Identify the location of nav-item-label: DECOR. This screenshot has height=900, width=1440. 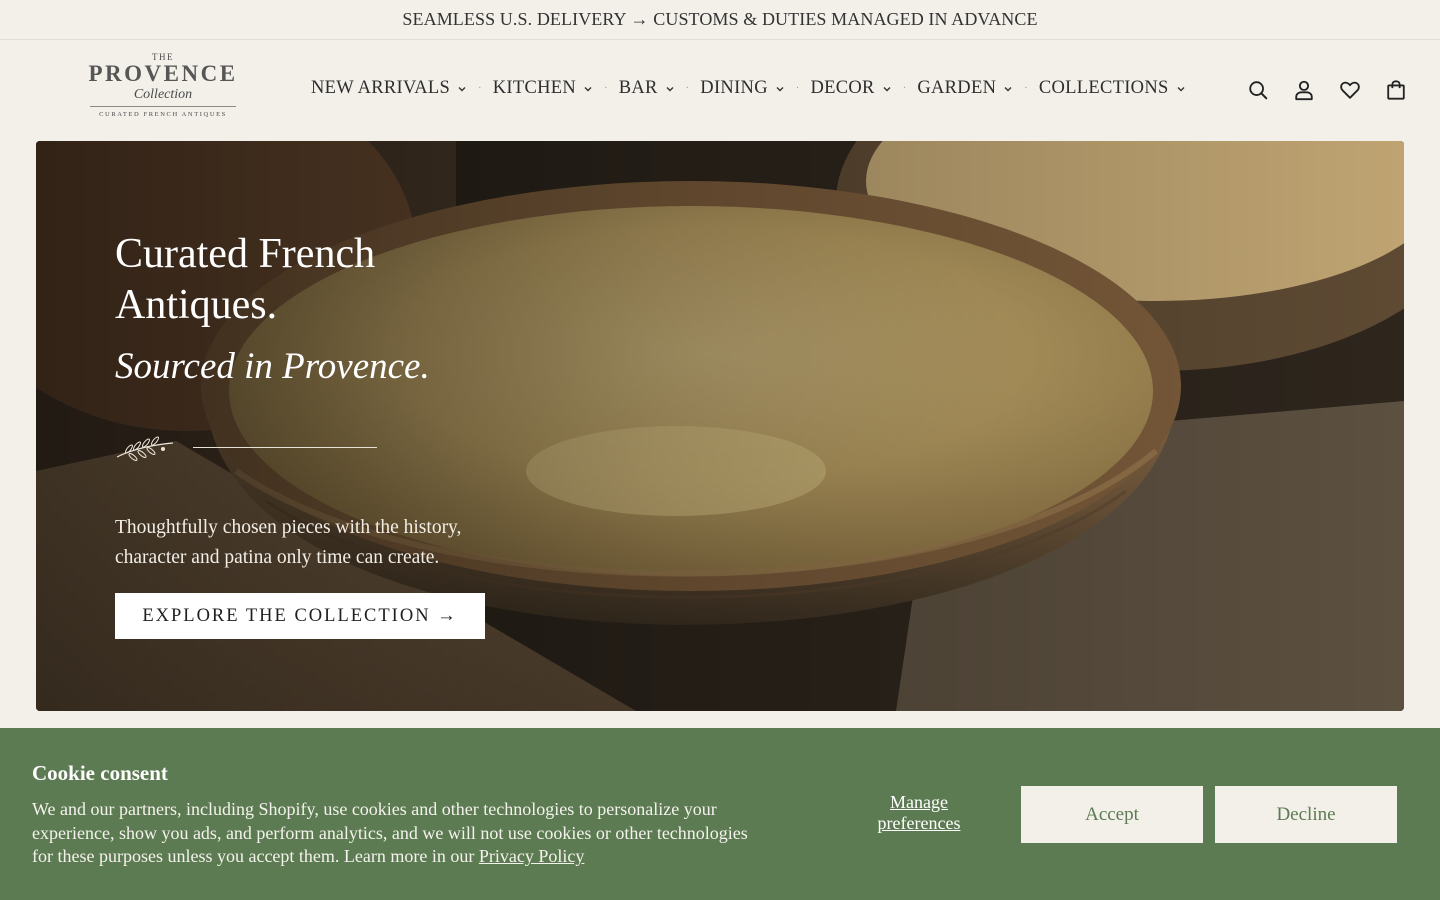
(842, 88).